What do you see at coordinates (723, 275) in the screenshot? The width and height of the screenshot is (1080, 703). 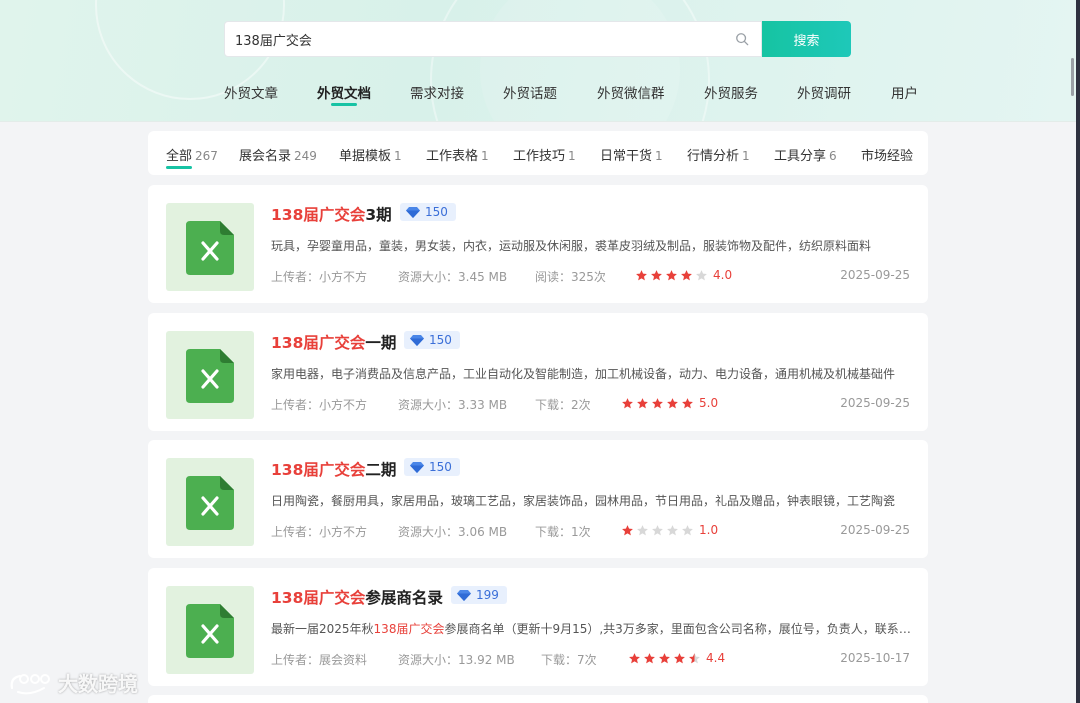 I see `rating-value: 4.0` at bounding box center [723, 275].